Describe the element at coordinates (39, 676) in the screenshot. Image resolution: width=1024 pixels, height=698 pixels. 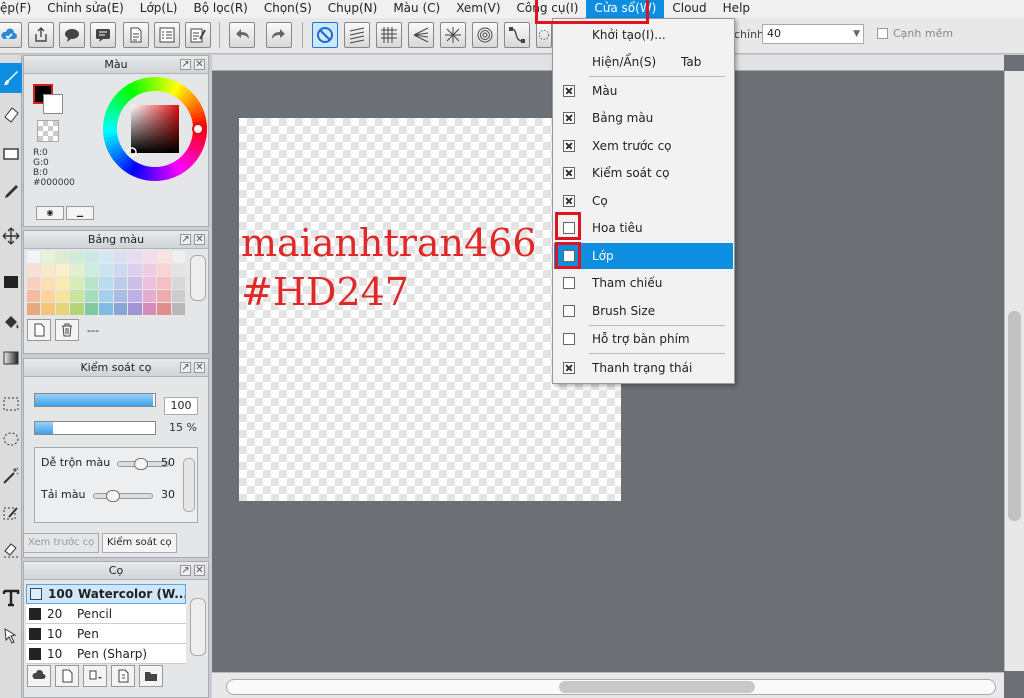
I see `cloud-brush-button` at that location.